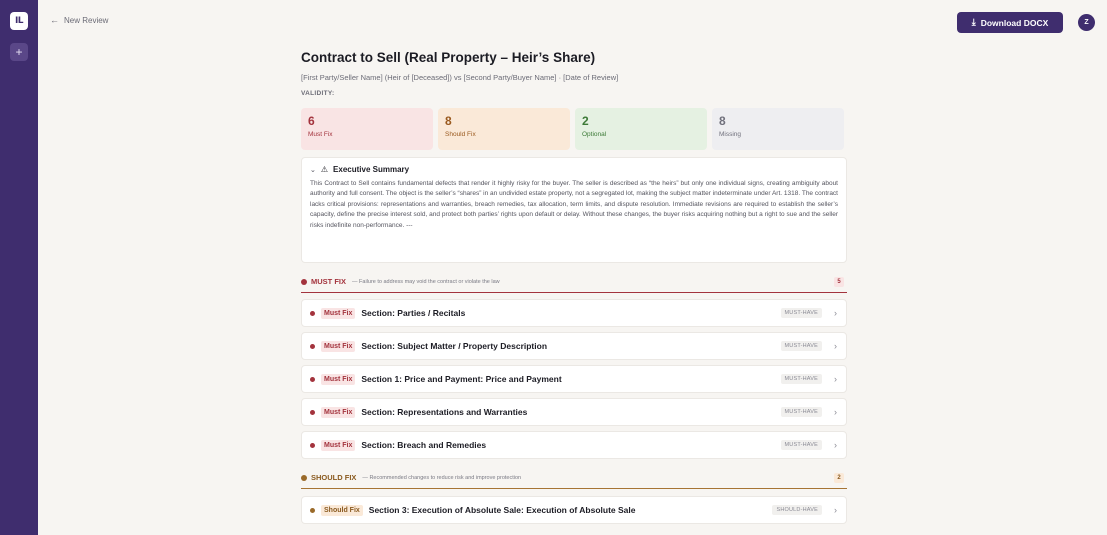 The height and width of the screenshot is (535, 1107). Describe the element at coordinates (572, 20) in the screenshot. I see `top-bar: ← New Review ⤓ Download DOCX Z` at that location.